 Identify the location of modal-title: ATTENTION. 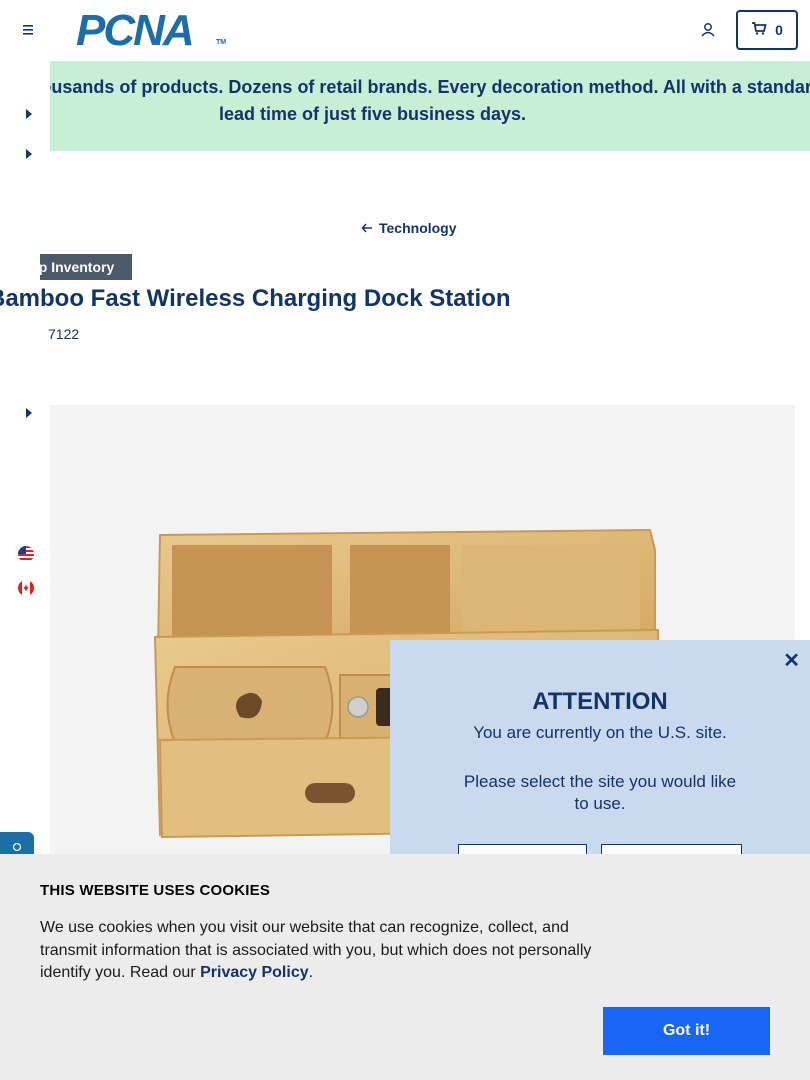
(600, 701).